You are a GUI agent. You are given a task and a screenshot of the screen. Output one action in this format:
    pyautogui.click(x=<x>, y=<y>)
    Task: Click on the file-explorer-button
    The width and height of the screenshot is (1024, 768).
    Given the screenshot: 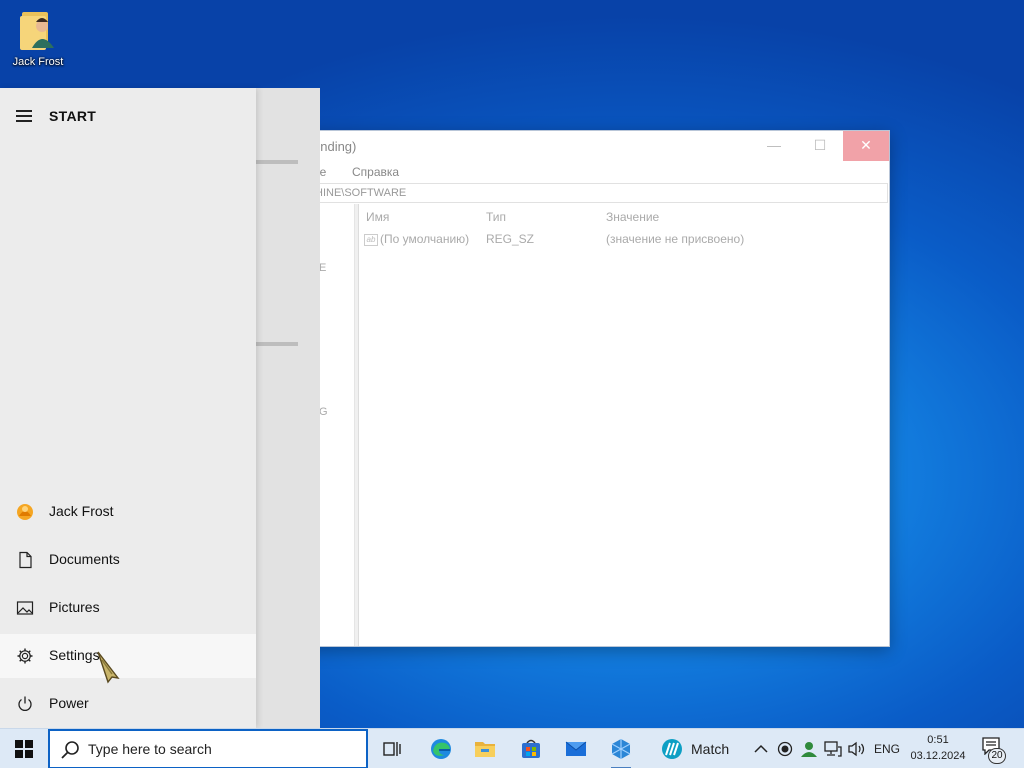 What is the action you would take?
    pyautogui.click(x=485, y=748)
    